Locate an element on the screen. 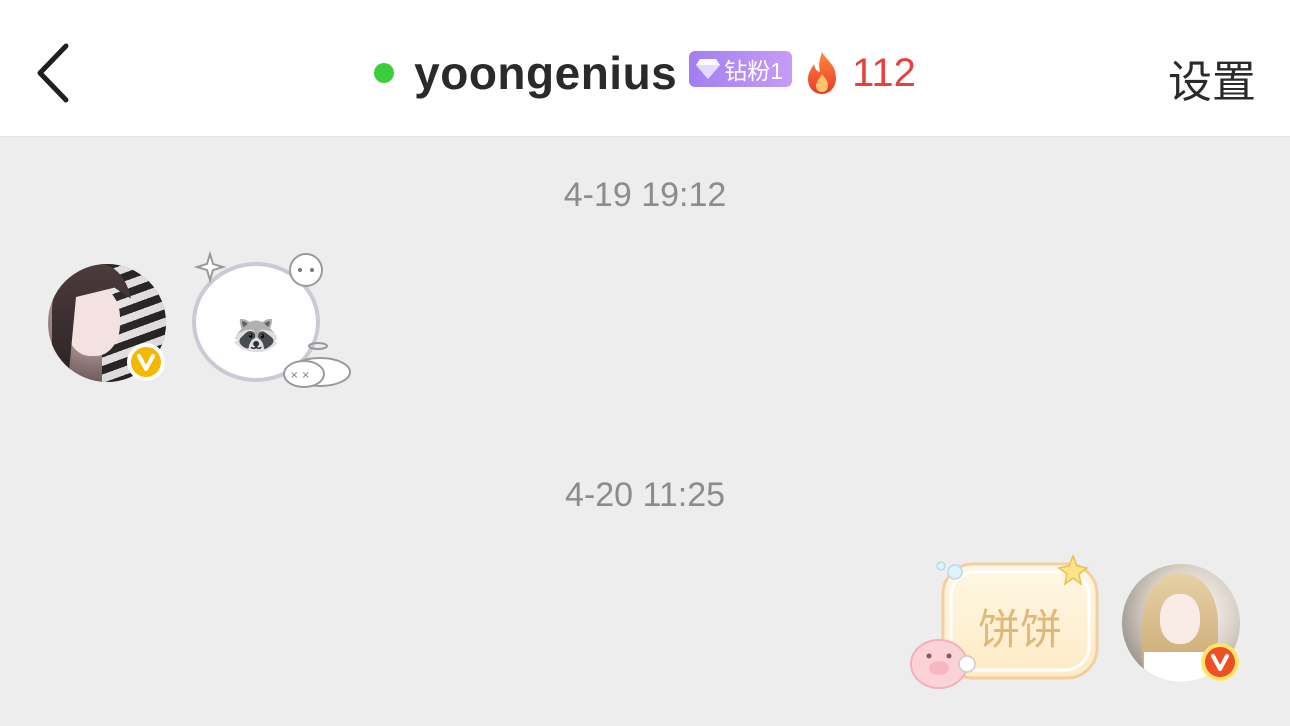 Image resolution: width=1290 pixels, height=726 pixels. raccoon-emoji: 🦝 is located at coordinates (256, 335).